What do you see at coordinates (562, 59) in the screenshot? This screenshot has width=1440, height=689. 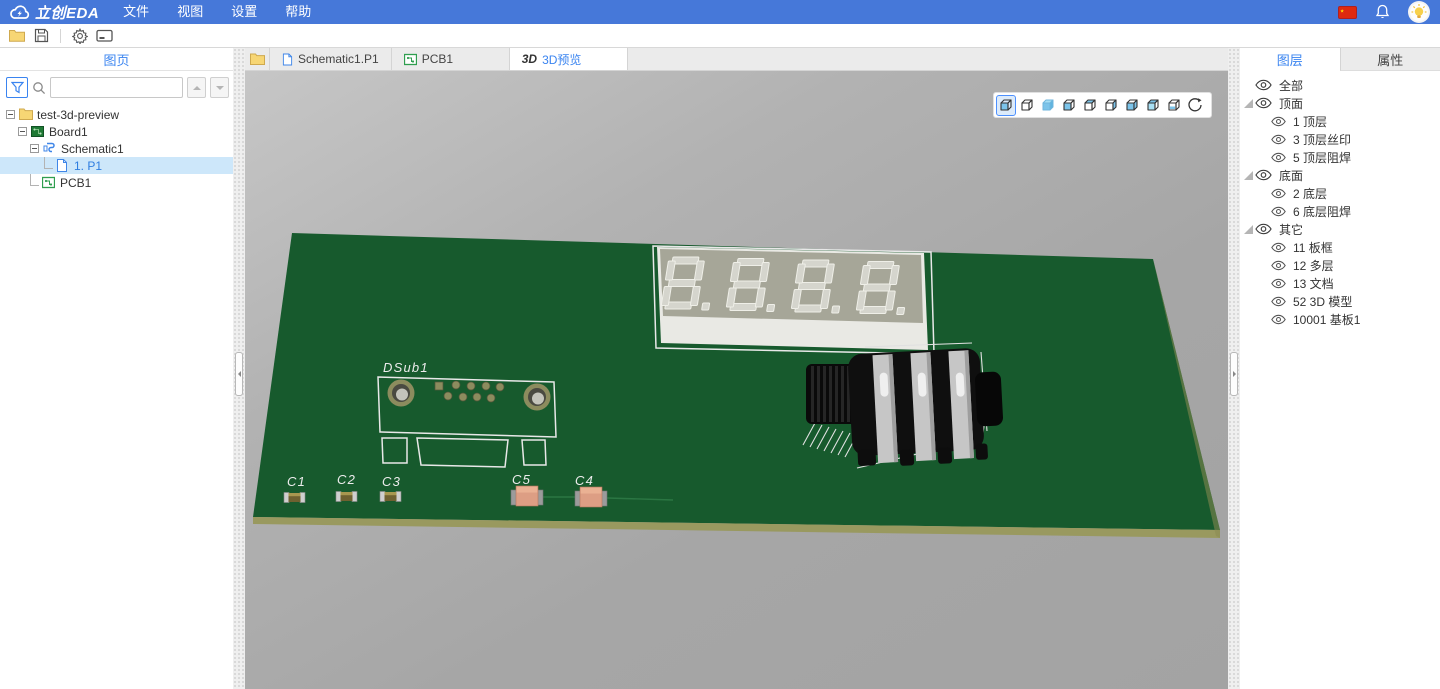 I see `tab-label: 3D预览` at bounding box center [562, 59].